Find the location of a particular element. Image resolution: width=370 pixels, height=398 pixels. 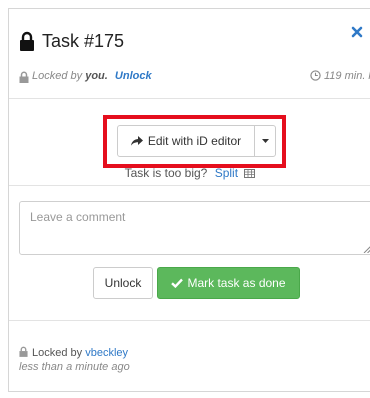

edit-with-id-button: Edit with iD editor is located at coordinates (186, 141).